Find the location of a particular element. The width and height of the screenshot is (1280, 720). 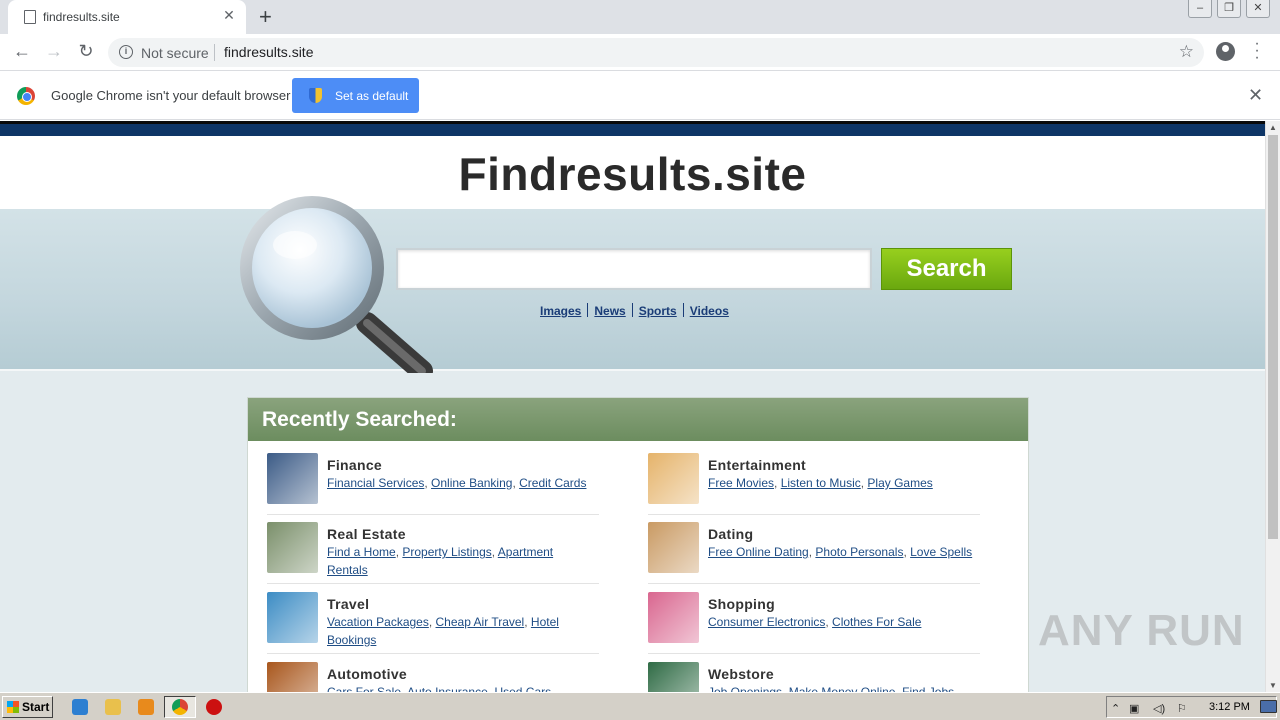

category-links: Free Movies, Listen to Music, Play Games is located at coordinates (820, 483).